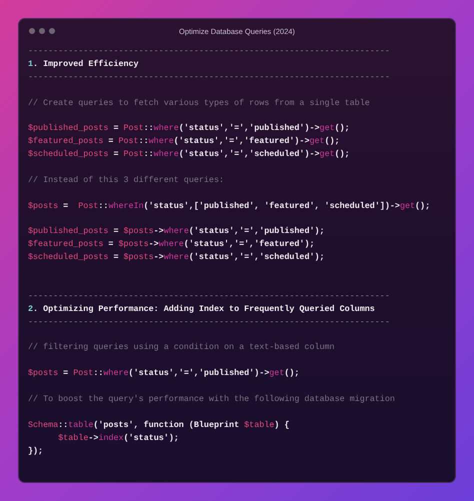  I want to click on window-controls-icon, so click(42, 31).